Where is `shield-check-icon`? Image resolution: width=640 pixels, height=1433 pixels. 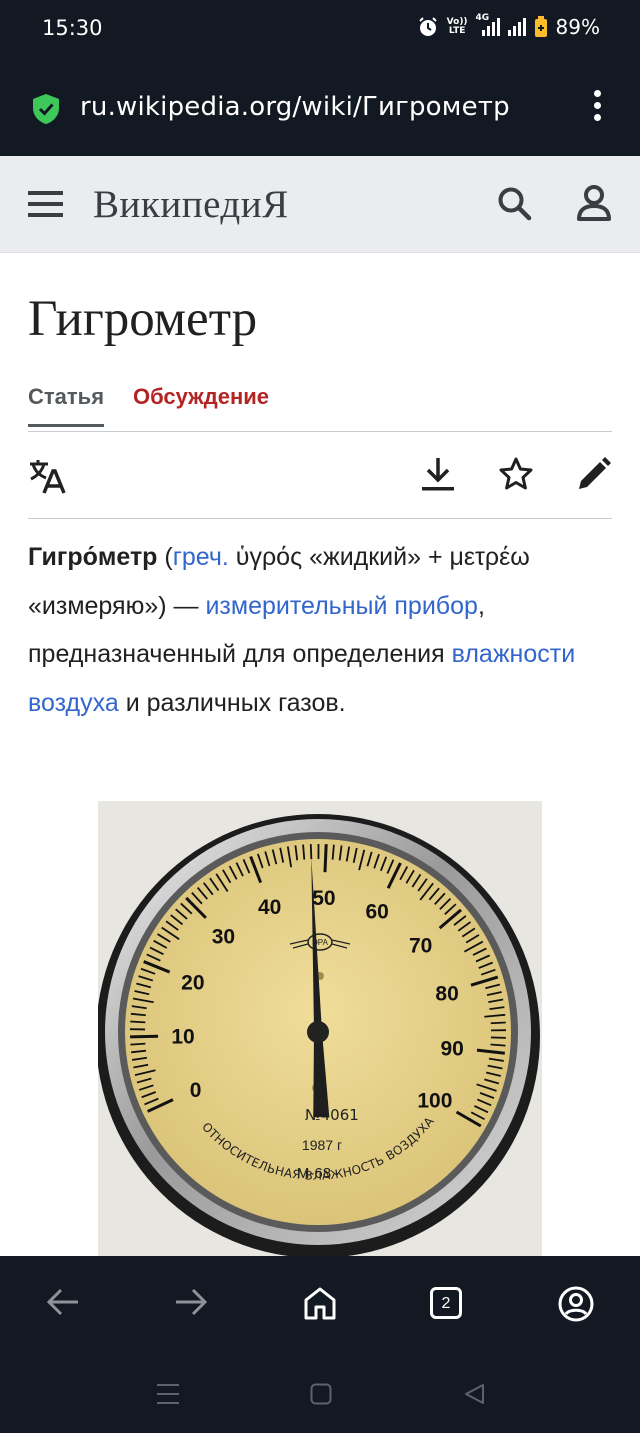
shield-check-icon is located at coordinates (46, 109).